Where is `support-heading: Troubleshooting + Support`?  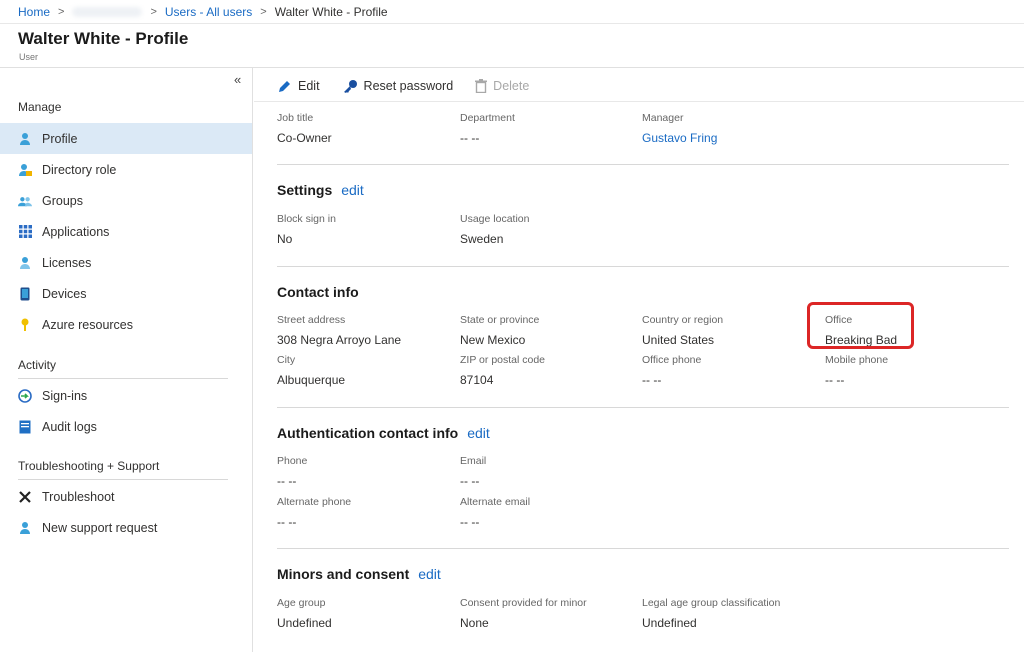 support-heading: Troubleshooting + Support is located at coordinates (89, 466).